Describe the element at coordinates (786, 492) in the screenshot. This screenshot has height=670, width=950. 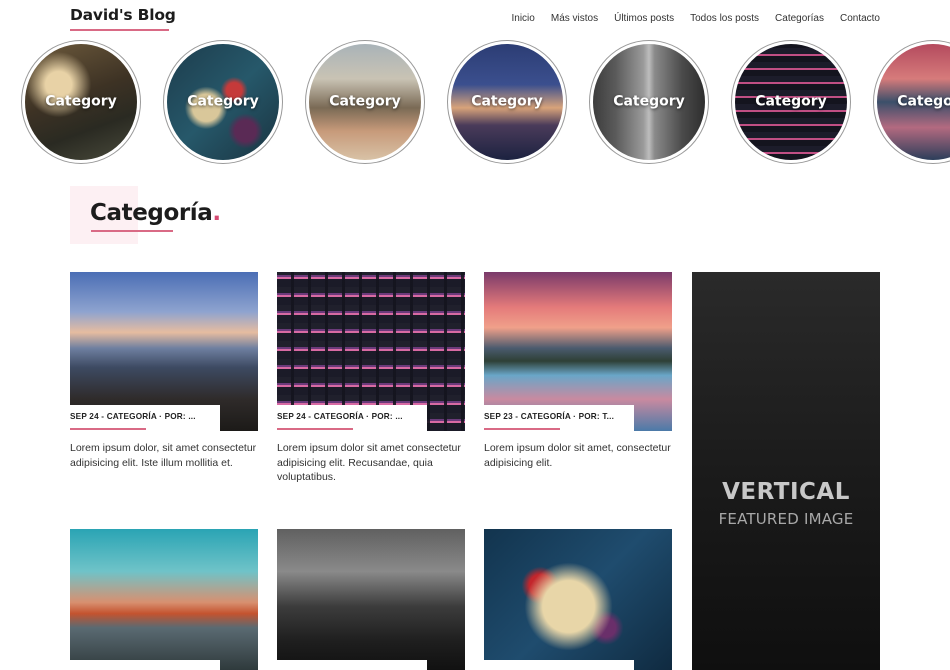
I see `featured-title: VERTICAL` at that location.